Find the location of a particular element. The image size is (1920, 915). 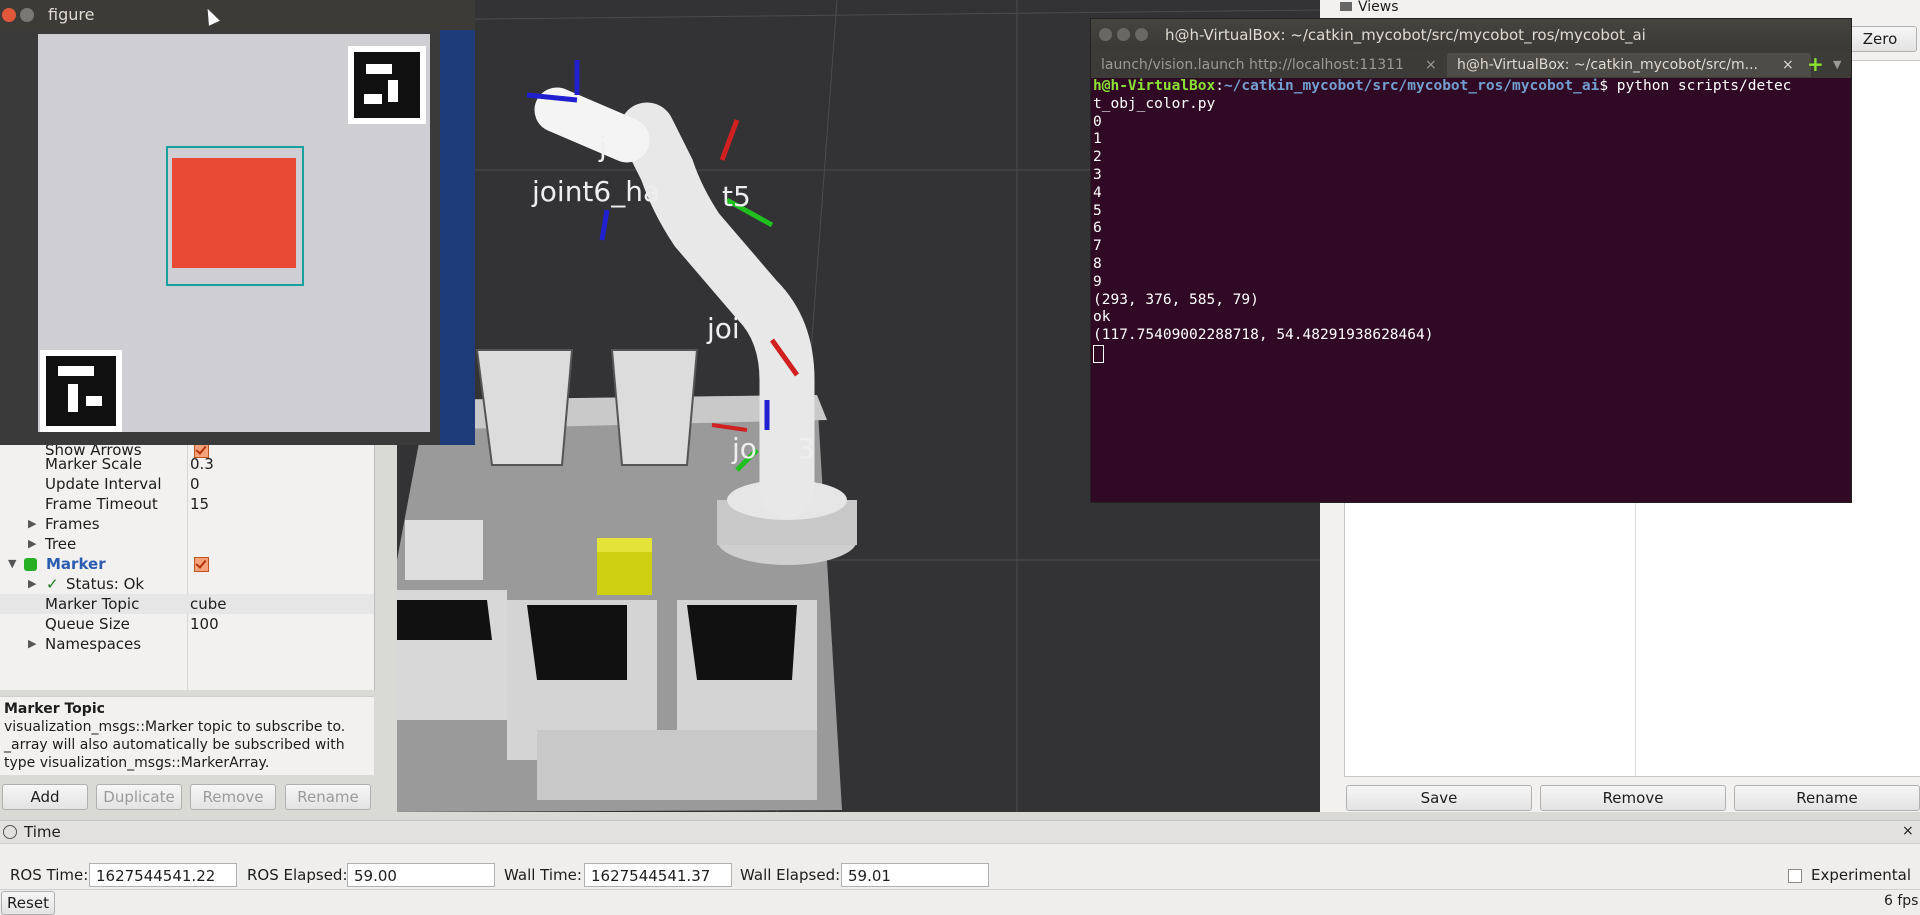

display-marker: ▼ Marker is located at coordinates (187, 564).